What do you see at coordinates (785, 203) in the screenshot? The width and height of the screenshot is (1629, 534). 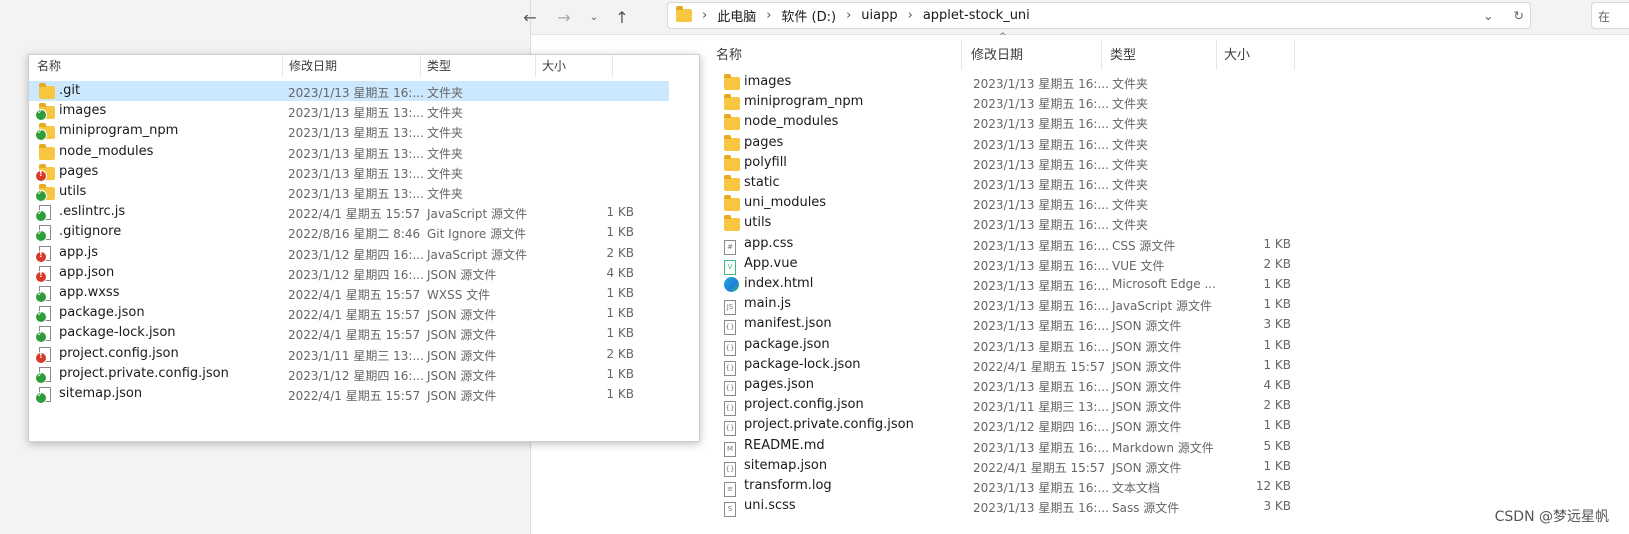 I see `file-name: uni_modules` at bounding box center [785, 203].